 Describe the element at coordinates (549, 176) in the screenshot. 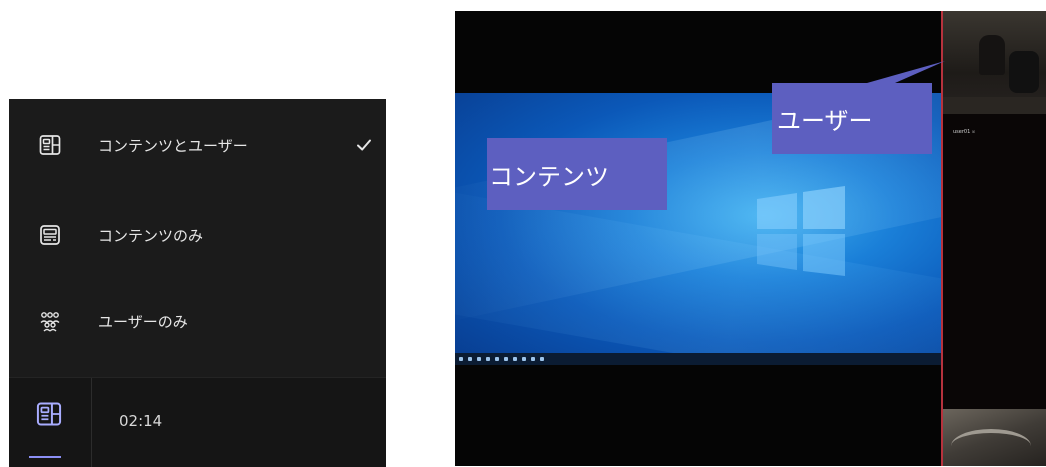

I see `content-annotation-label: コンテンツ` at that location.